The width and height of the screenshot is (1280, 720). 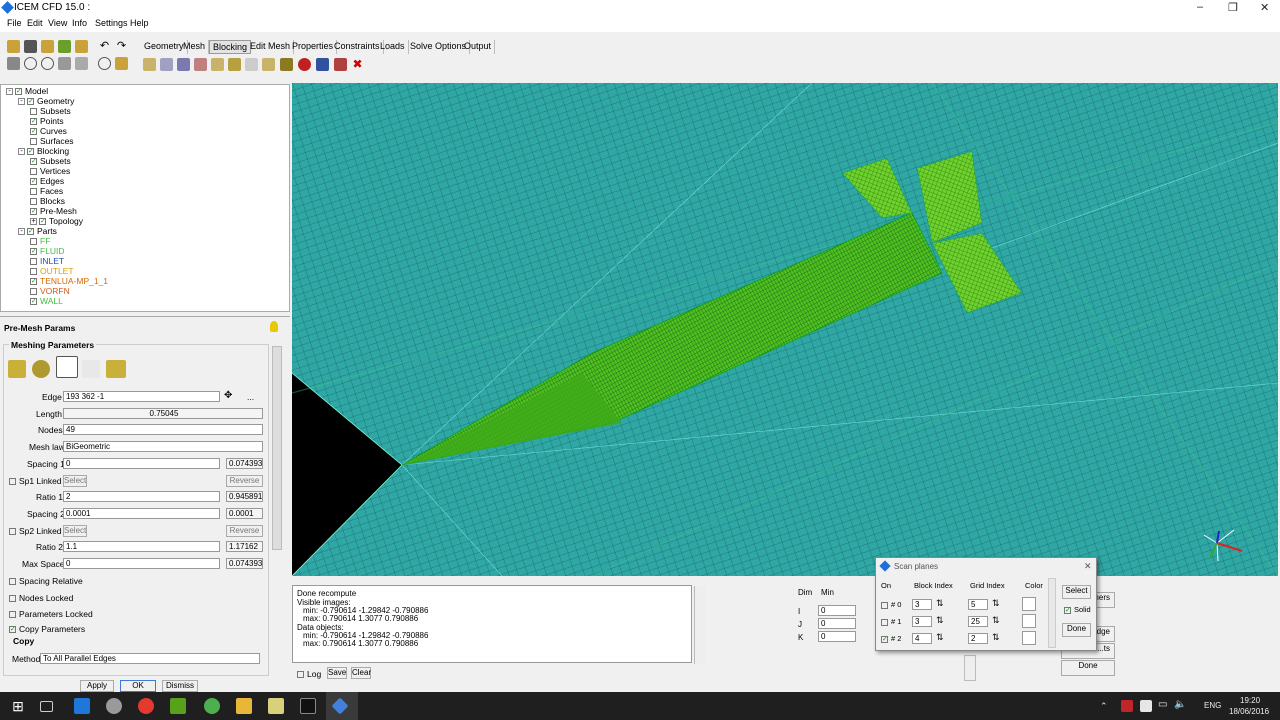 What do you see at coordinates (48, 131) in the screenshot?
I see `tree-node: ✓ Curves` at bounding box center [48, 131].